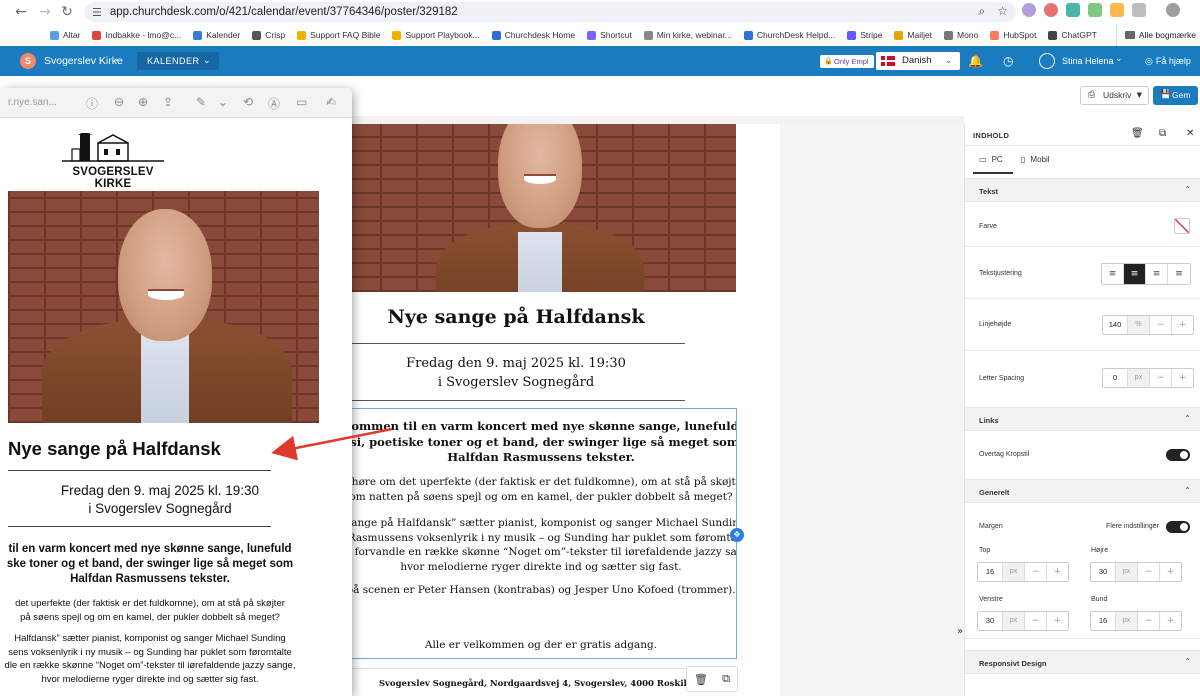 Image resolution: width=1200 pixels, height=696 pixels. Describe the element at coordinates (1013, 35) in the screenshot. I see `bookmark-item: HubSpot` at that location.